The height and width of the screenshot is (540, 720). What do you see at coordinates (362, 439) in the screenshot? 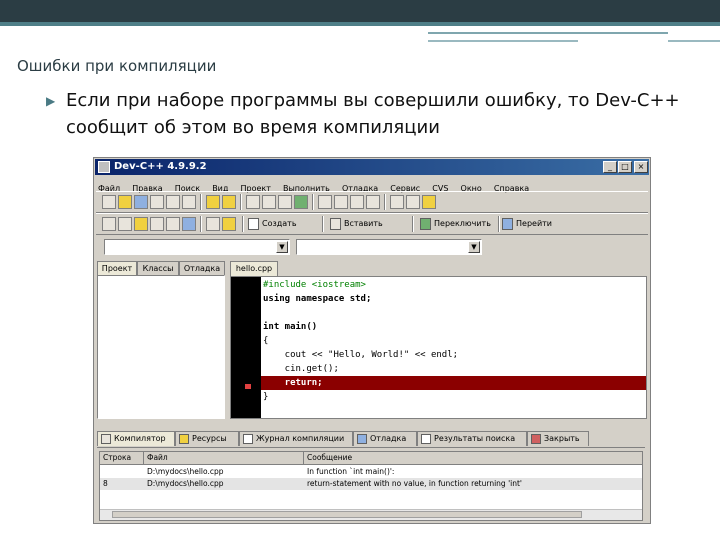
I see `debug-check-icon` at bounding box center [362, 439].